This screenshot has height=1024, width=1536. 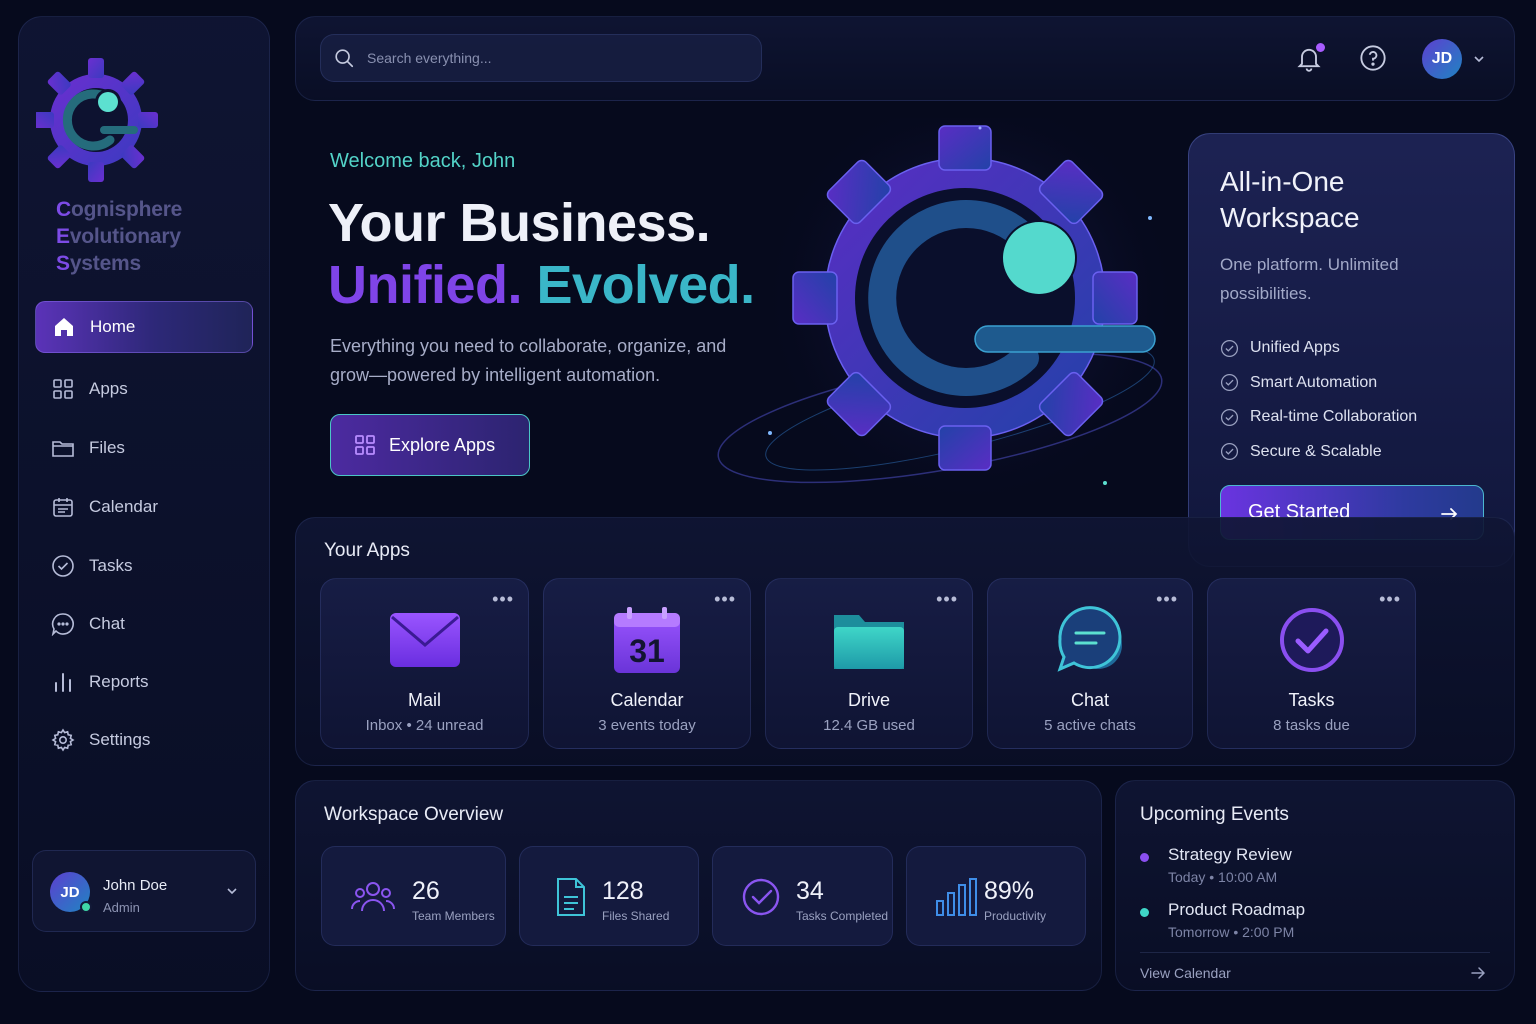 What do you see at coordinates (842, 916) in the screenshot?
I see `stat-label: Tasks Completed` at bounding box center [842, 916].